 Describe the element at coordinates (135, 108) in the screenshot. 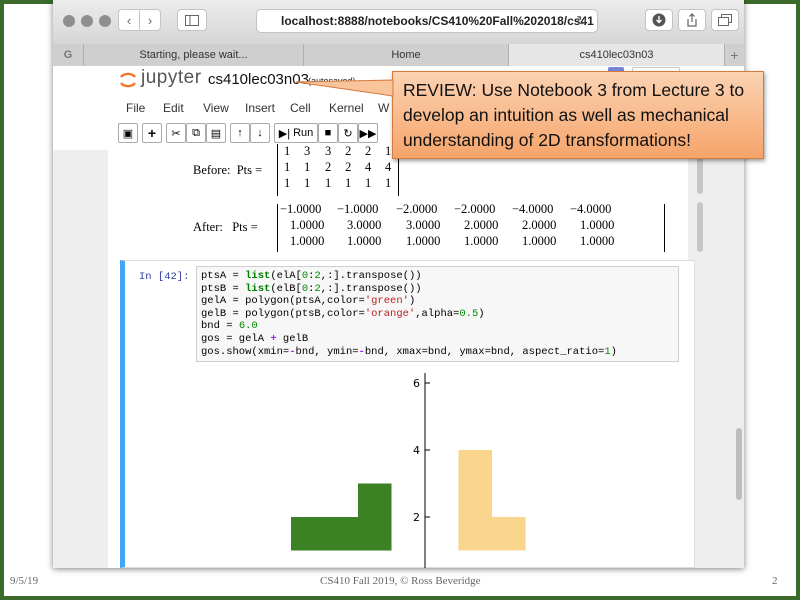

I see `menu-file: File` at that location.